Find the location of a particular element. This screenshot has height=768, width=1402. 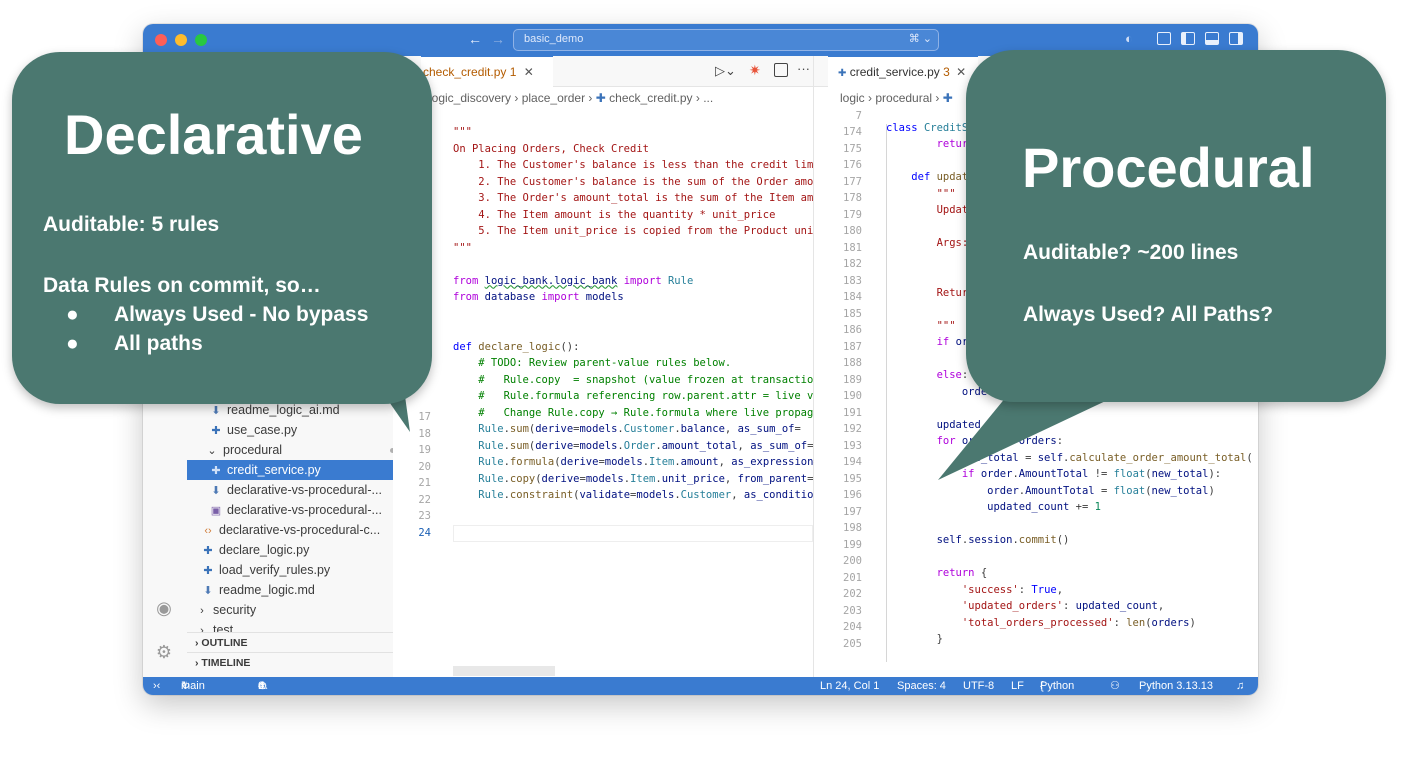

tree-item: ✚ load_verify_rules.py is located at coordinates (297, 570).